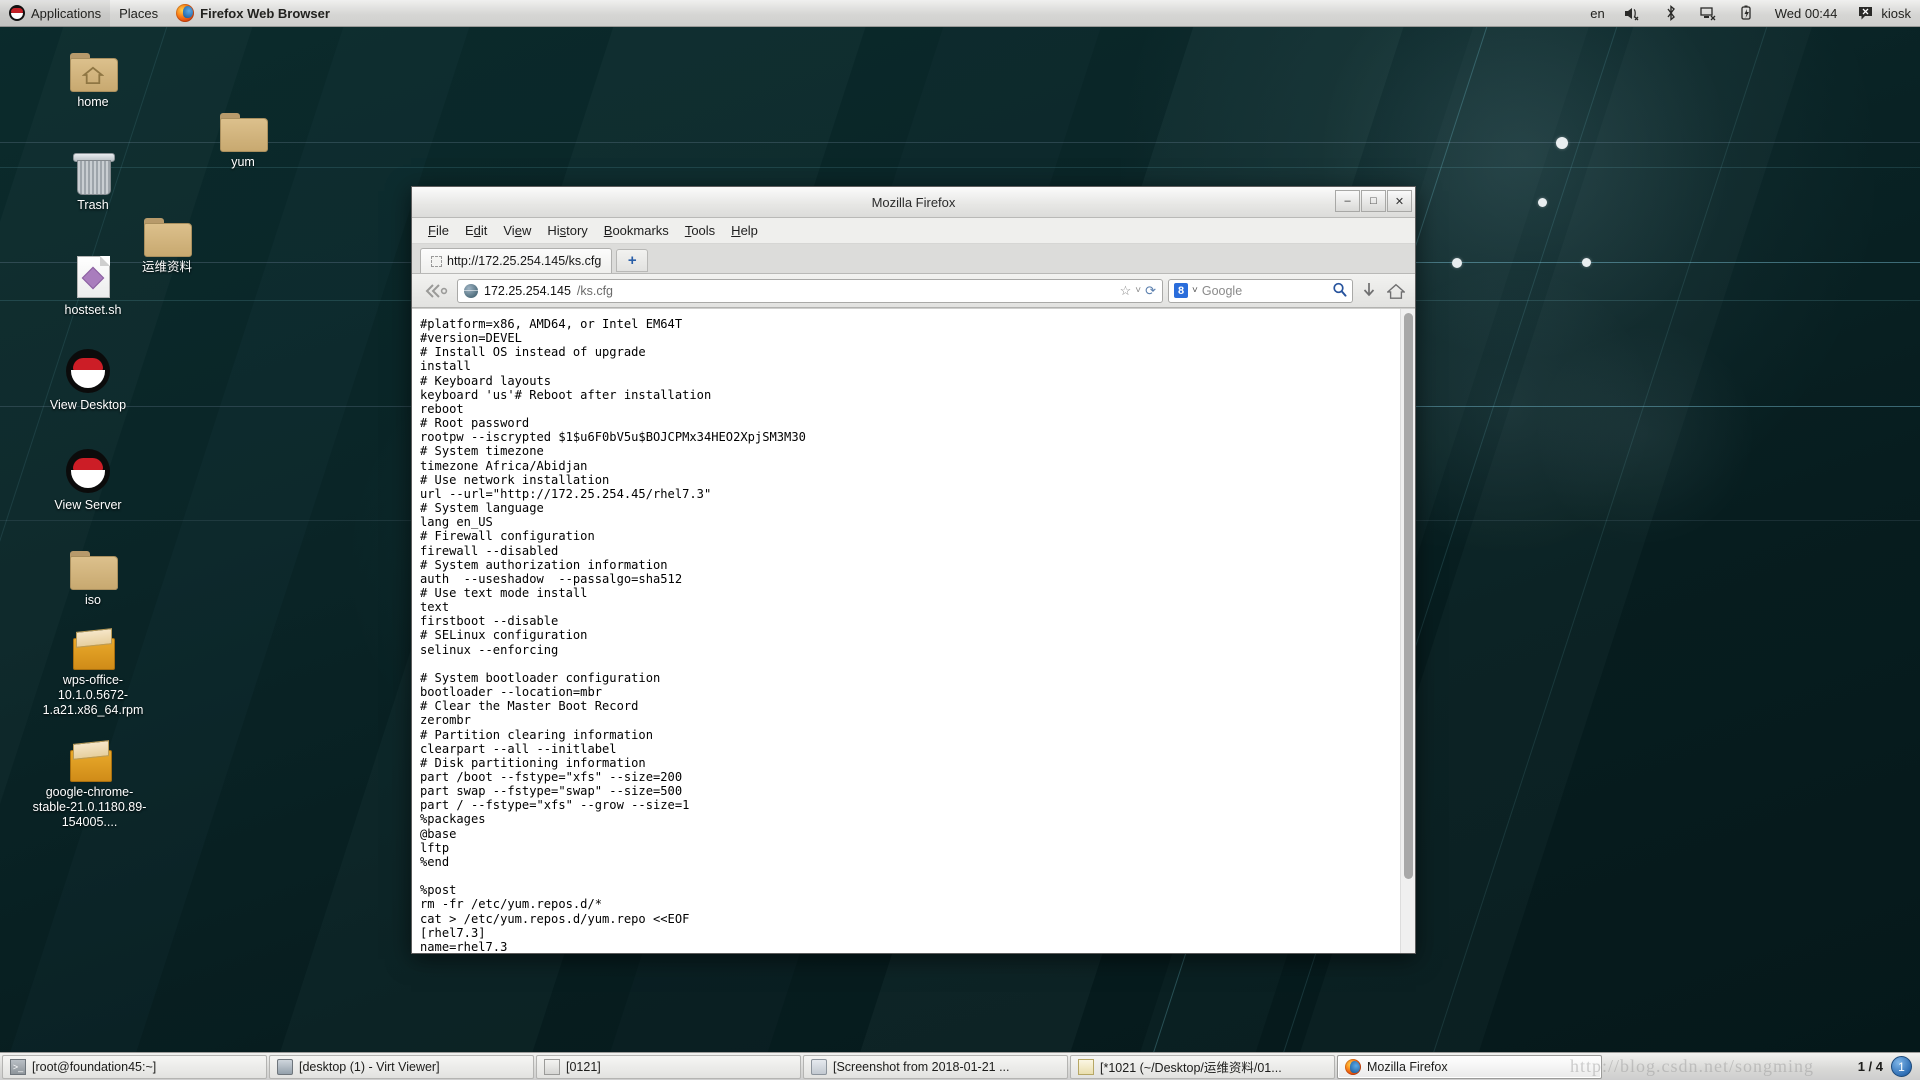 The image size is (1920, 1080). What do you see at coordinates (744, 230) in the screenshot?
I see `menu-help: Help` at bounding box center [744, 230].